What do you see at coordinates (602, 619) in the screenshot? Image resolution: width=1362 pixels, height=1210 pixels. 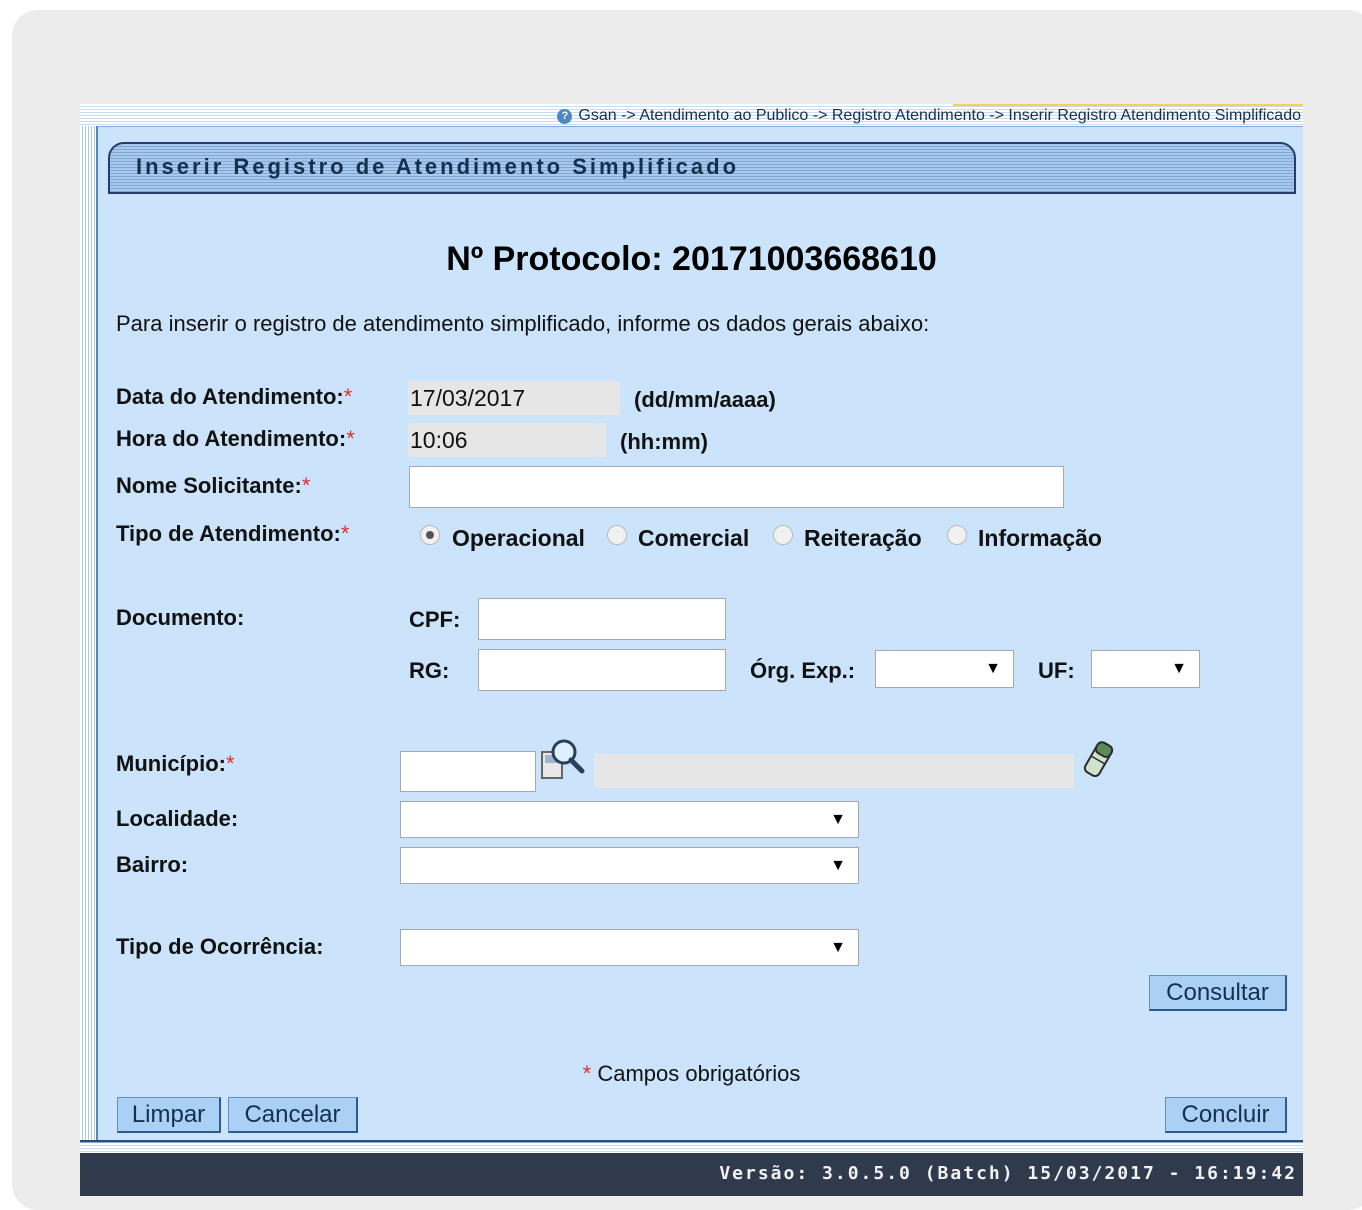 I see `cpf-input` at bounding box center [602, 619].